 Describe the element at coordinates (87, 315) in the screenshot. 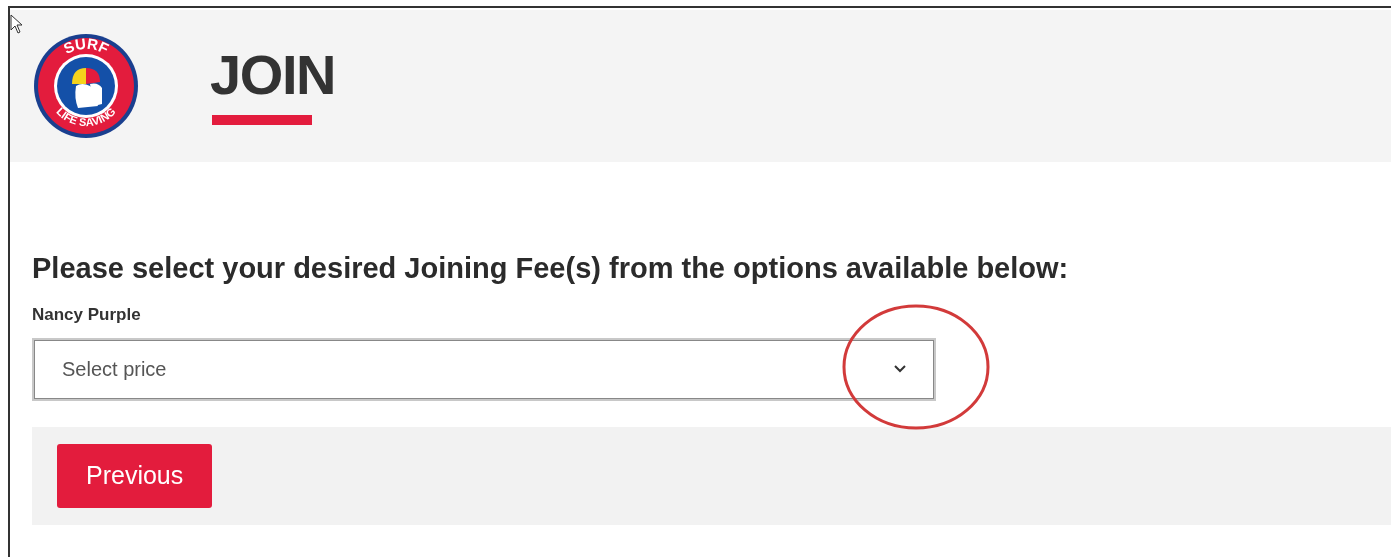

I see `field-label: Nancy Purple` at that location.